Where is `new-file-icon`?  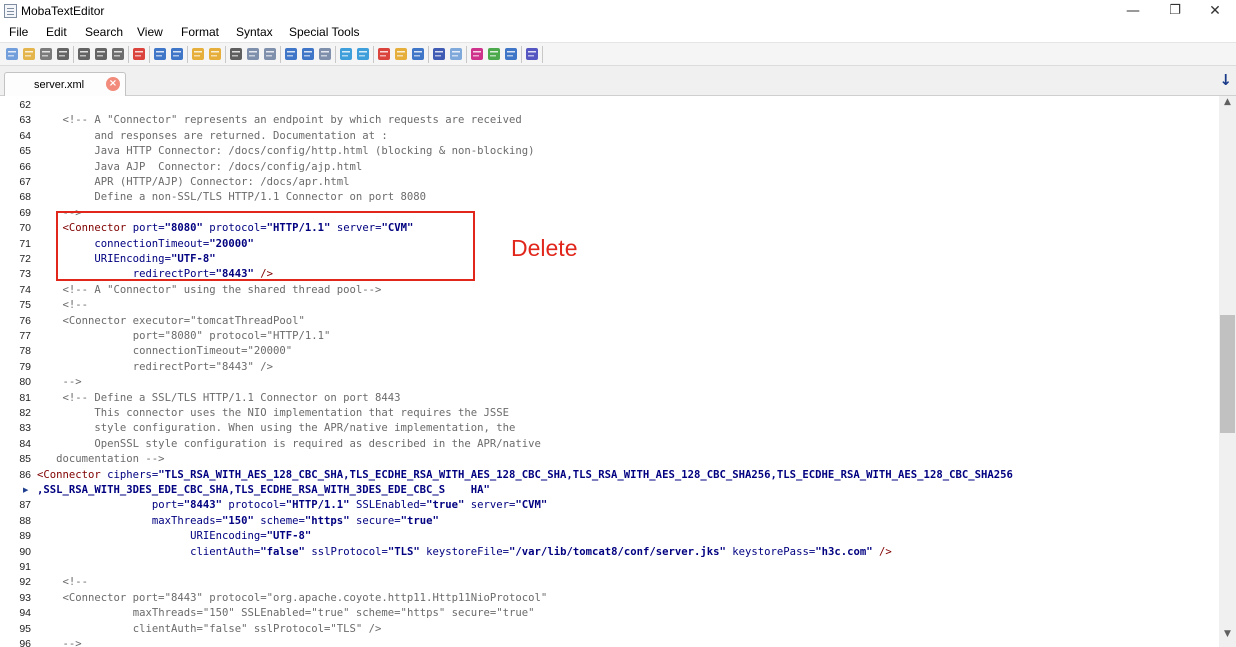 new-file-icon is located at coordinates (12, 54).